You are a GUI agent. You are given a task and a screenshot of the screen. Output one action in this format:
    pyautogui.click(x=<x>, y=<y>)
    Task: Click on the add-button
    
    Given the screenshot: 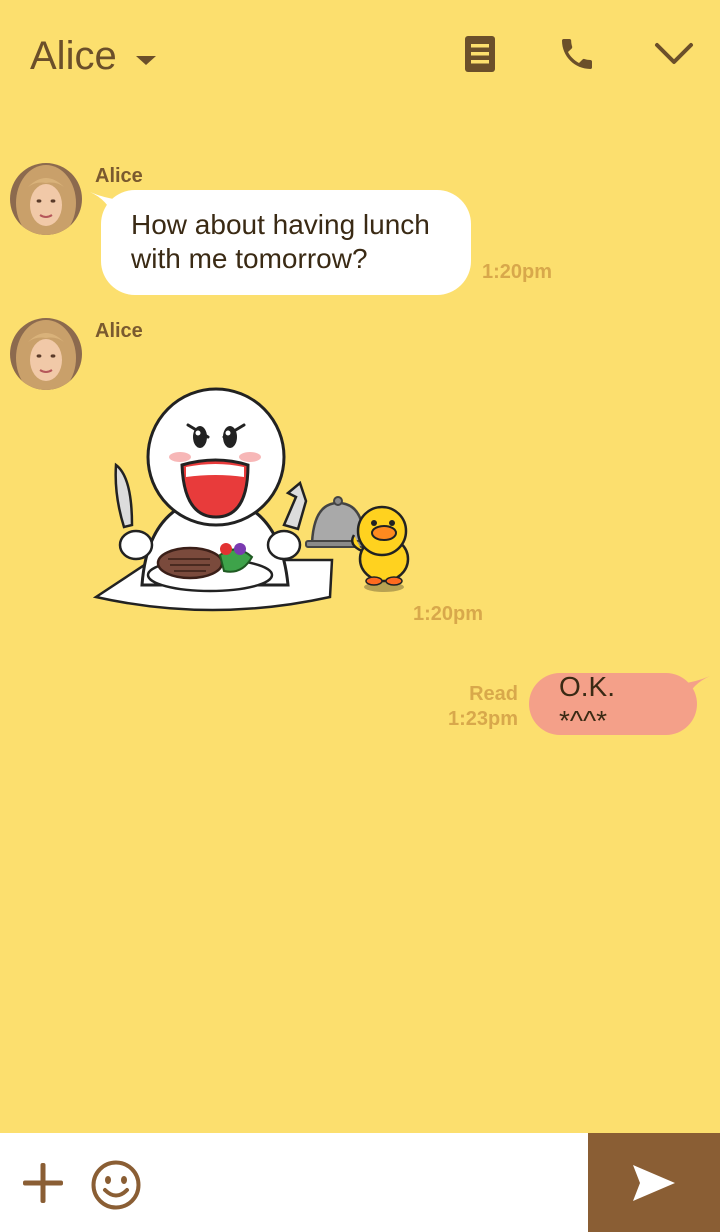 What is the action you would take?
    pyautogui.click(x=43, y=1183)
    